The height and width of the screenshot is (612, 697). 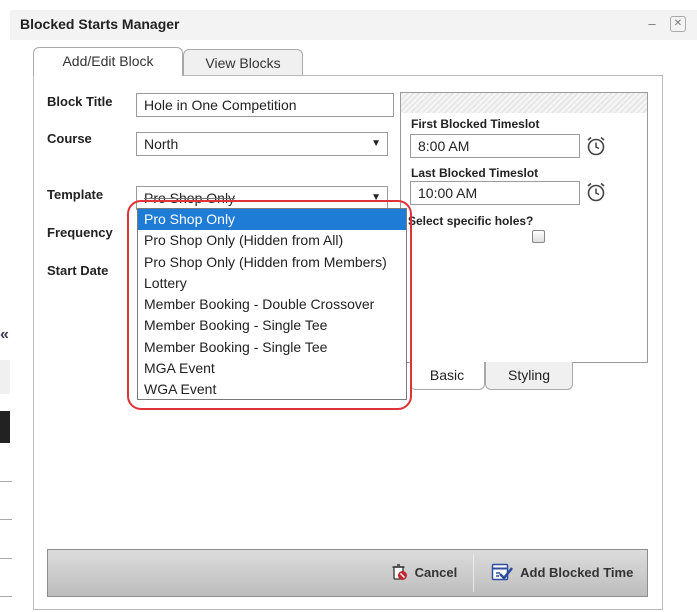 What do you see at coordinates (529, 376) in the screenshot?
I see `tab-styling: Styling` at bounding box center [529, 376].